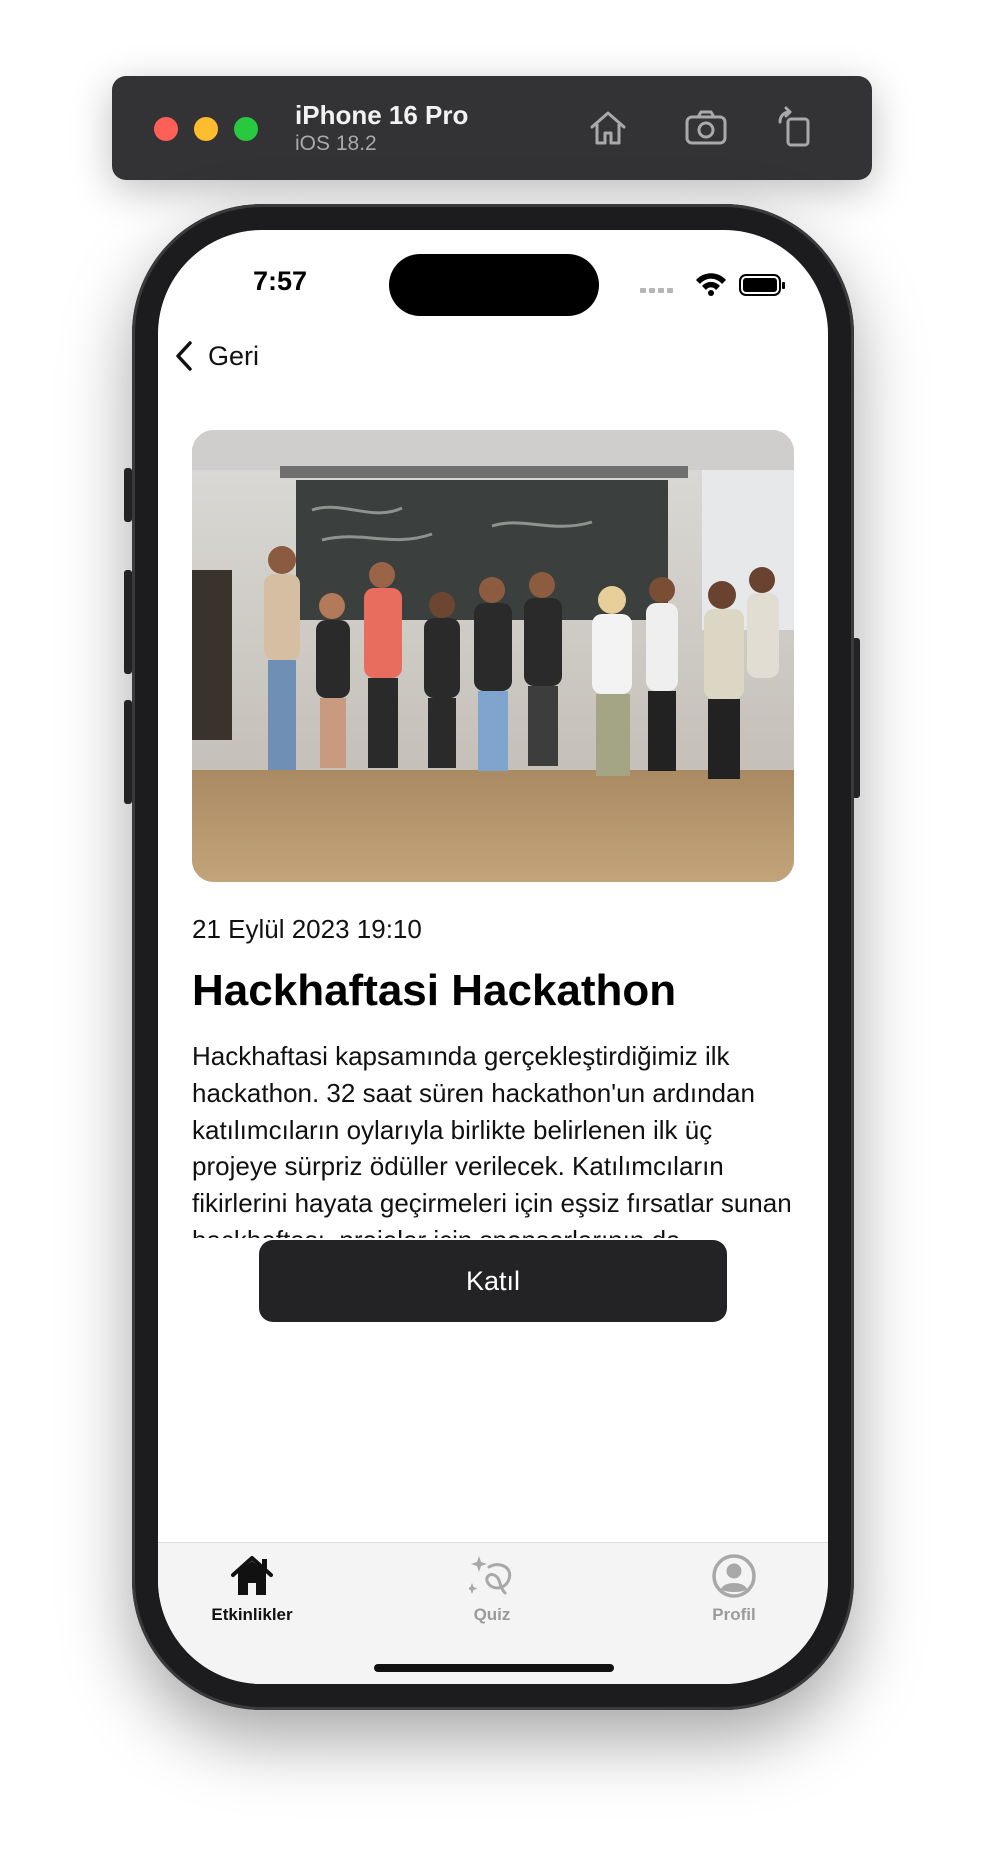 The width and height of the screenshot is (984, 1862). Describe the element at coordinates (252, 1614) in the screenshot. I see `tab-label-etkinlikler: Etkinlikler` at that location.